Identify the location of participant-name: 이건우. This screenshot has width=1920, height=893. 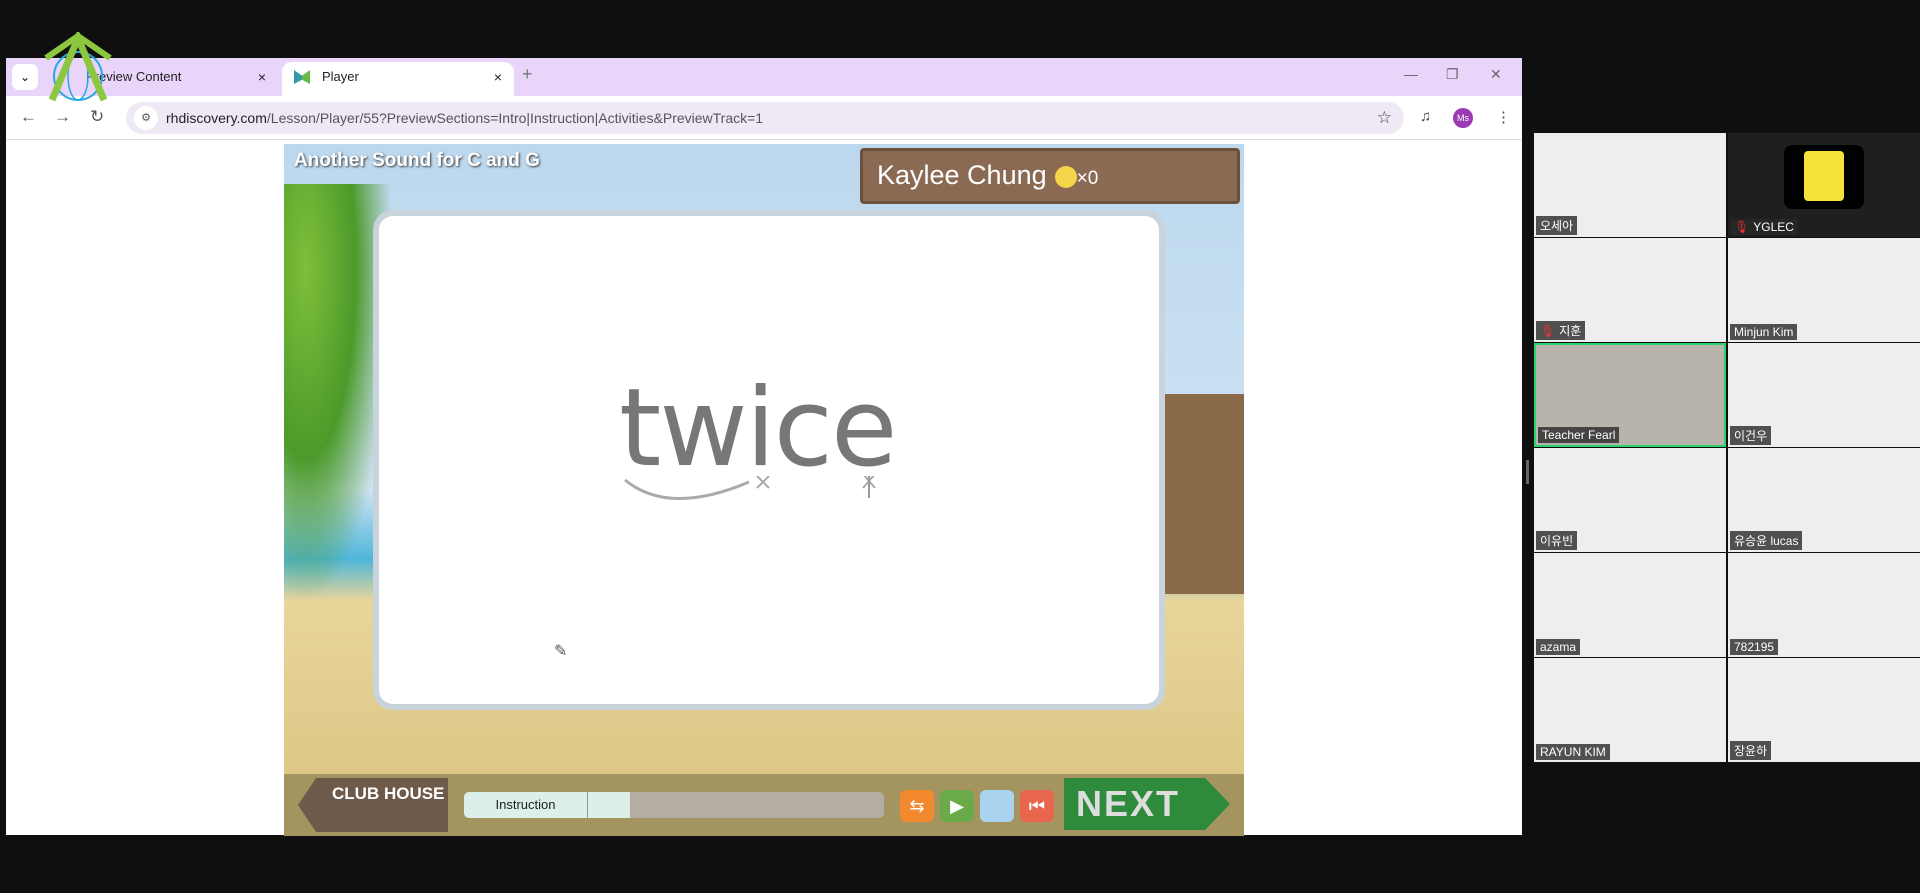
(1751, 435).